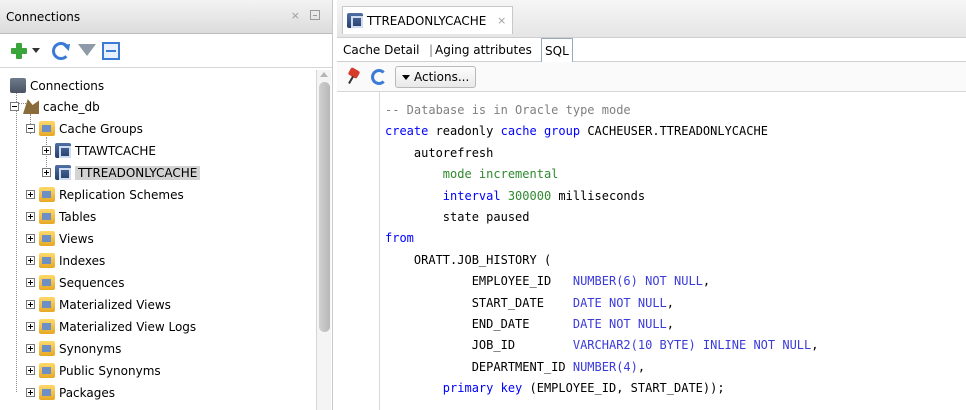 The width and height of the screenshot is (966, 410). Describe the element at coordinates (166, 51) in the screenshot. I see `connections-toolbar` at that location.